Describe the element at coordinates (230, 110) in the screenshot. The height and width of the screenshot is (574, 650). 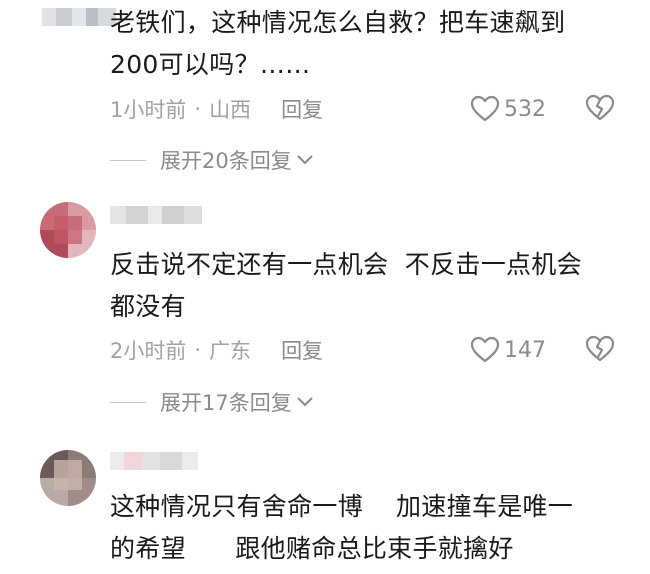
I see `comment-location: 山西` at that location.